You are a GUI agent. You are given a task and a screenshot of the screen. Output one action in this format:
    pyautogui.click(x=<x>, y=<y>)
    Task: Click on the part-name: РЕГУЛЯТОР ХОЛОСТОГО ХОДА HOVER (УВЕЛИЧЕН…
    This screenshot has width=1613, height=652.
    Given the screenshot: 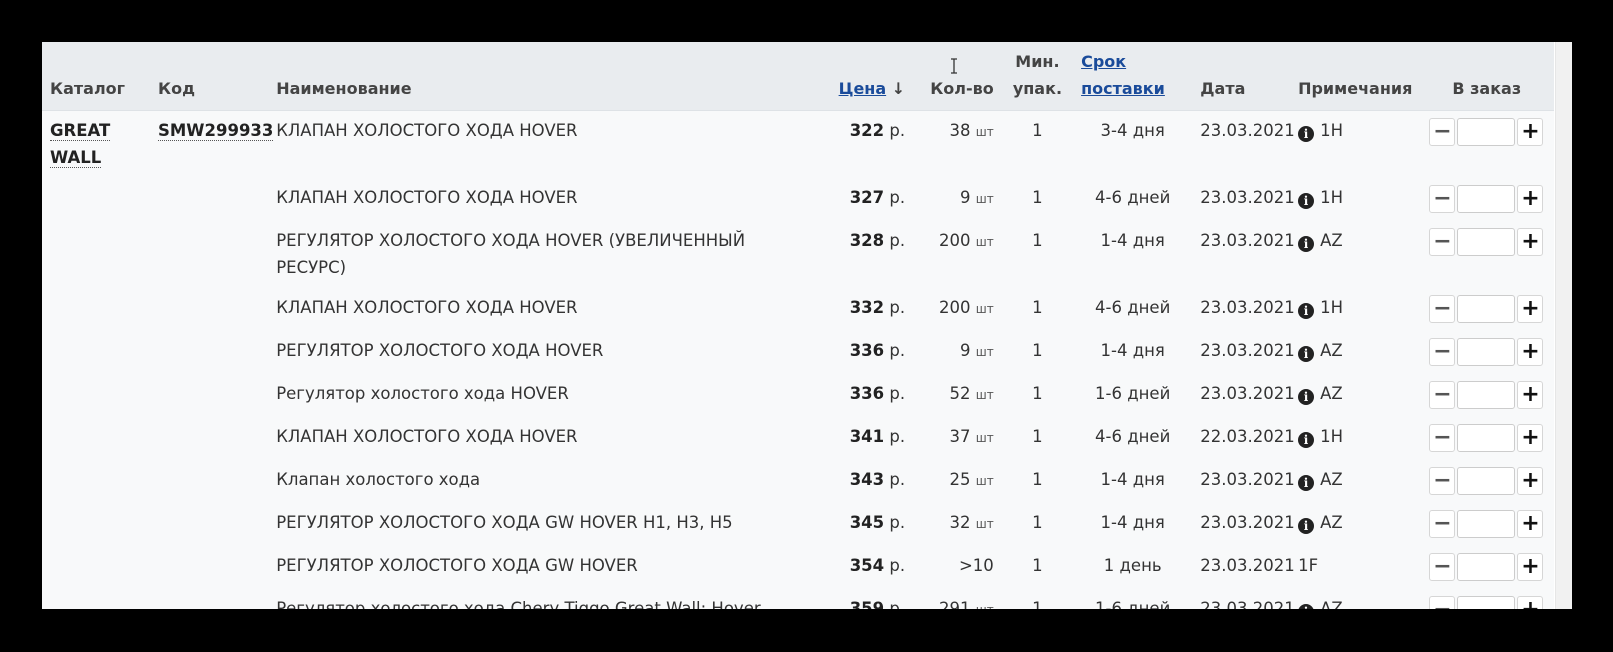 What is the action you would take?
    pyautogui.click(x=511, y=254)
    